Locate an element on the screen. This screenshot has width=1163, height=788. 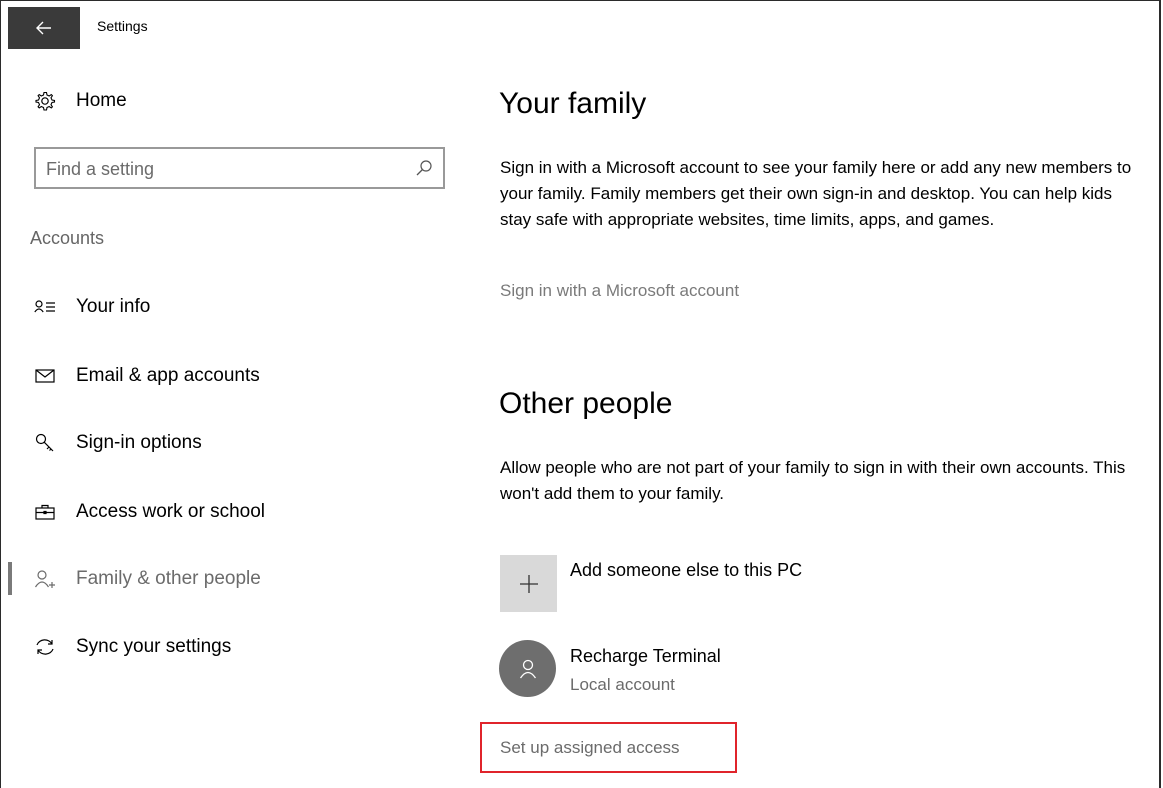
envelope-icon is located at coordinates (45, 376).